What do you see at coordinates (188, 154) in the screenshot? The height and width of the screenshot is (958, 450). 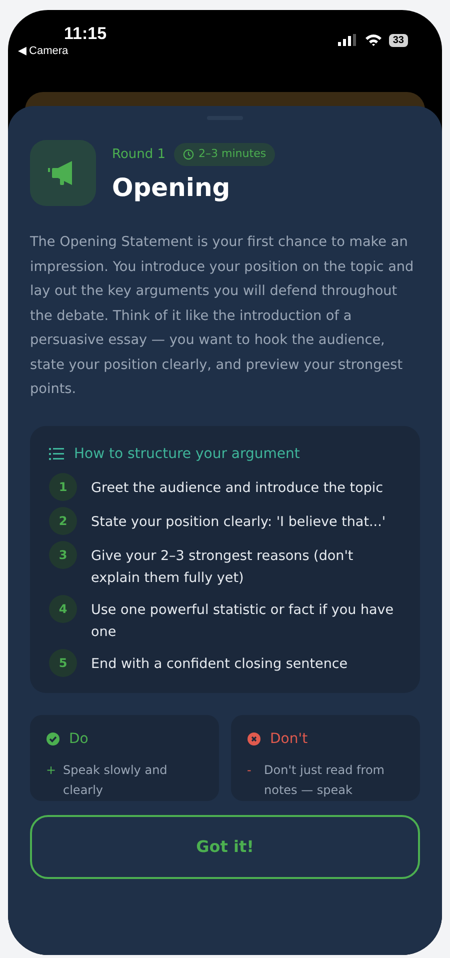 I see `clock-icon` at bounding box center [188, 154].